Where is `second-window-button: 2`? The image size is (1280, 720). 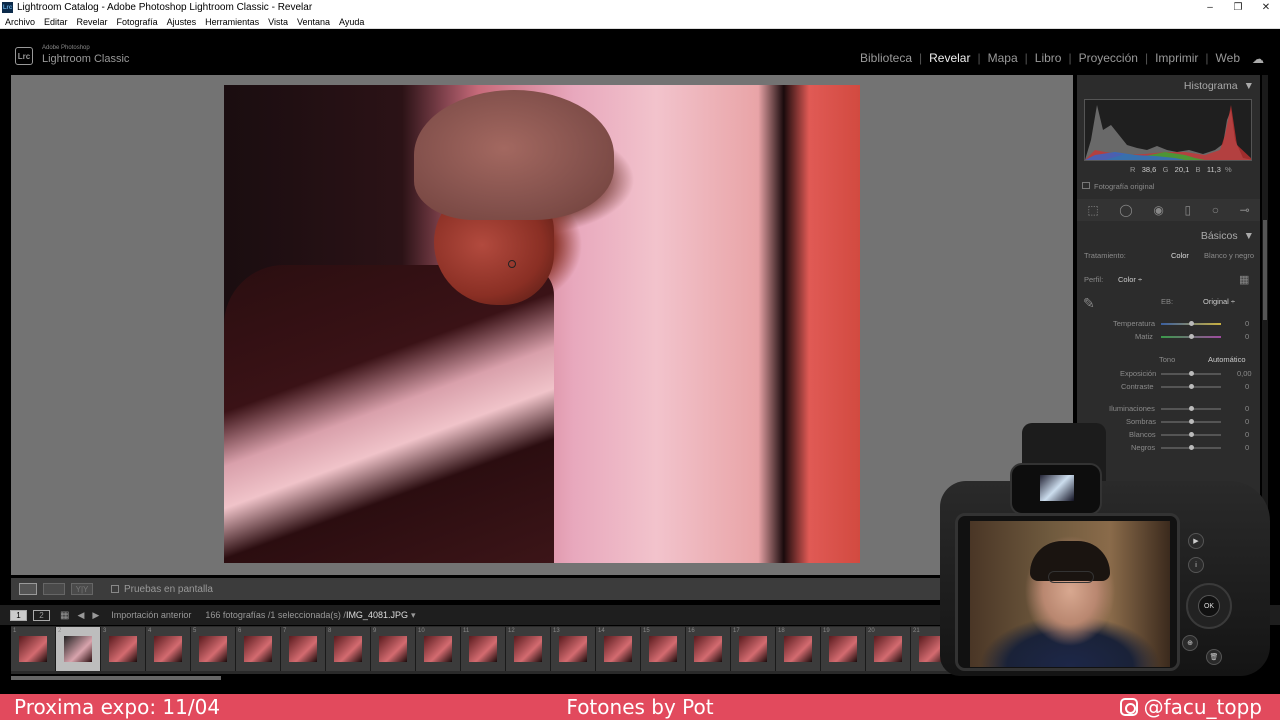 second-window-button: 2 is located at coordinates (41, 615).